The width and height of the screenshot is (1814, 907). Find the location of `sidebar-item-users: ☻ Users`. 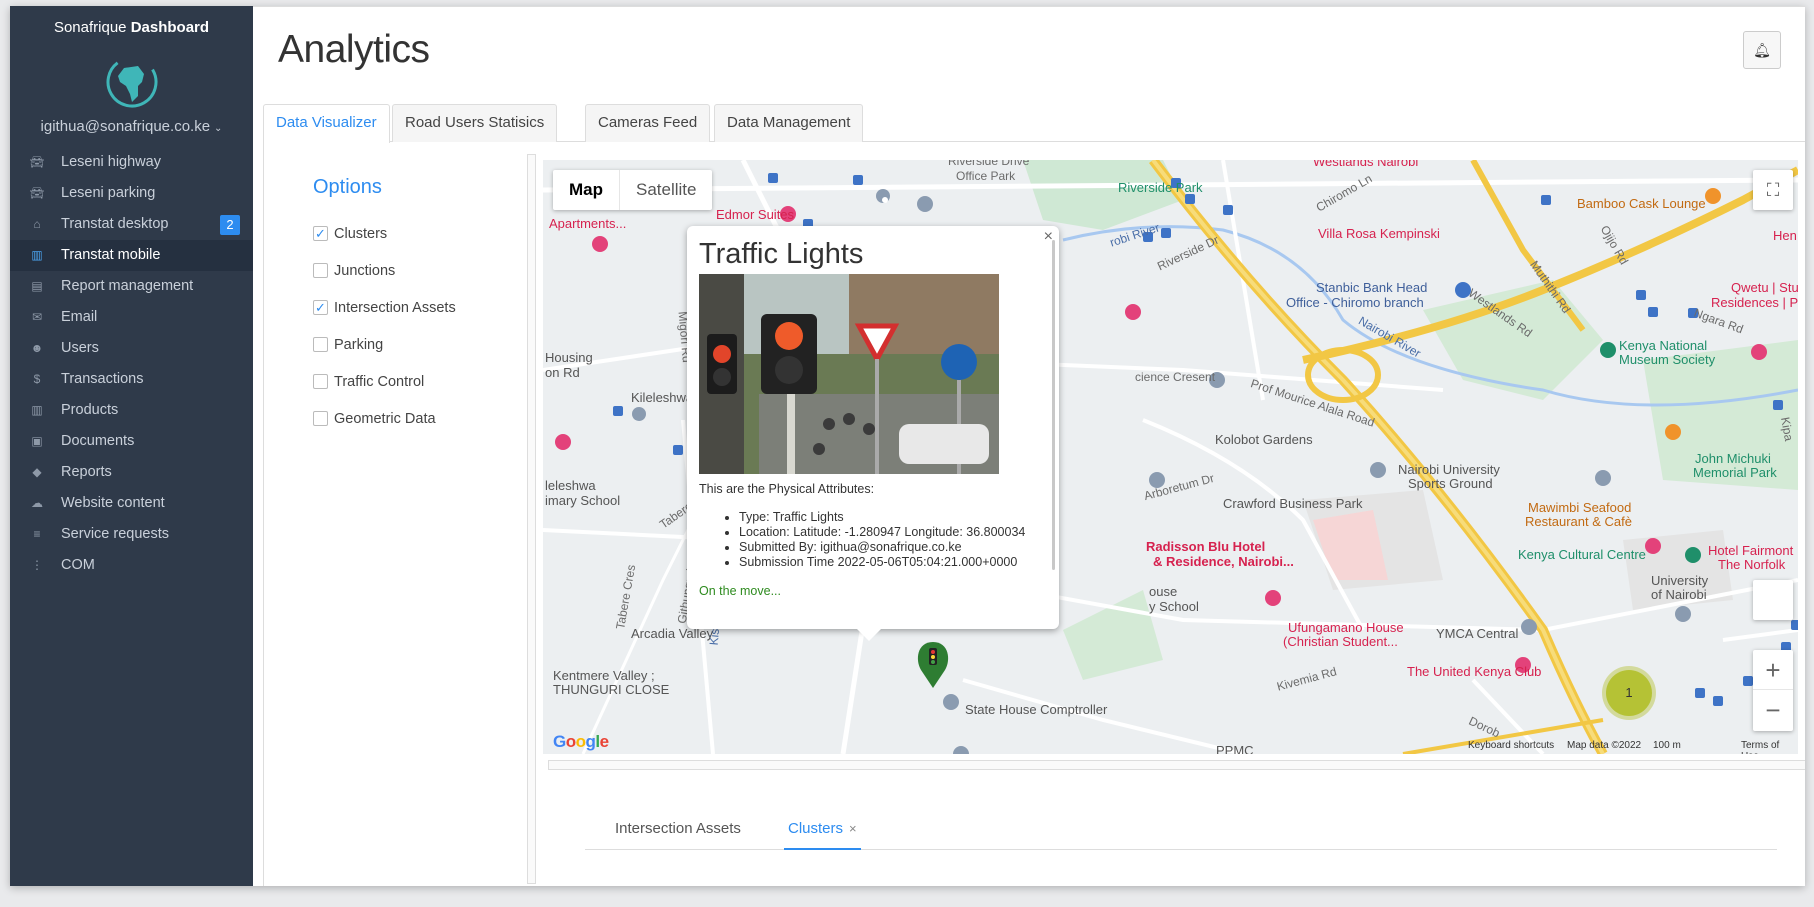

sidebar-item-users: ☻ Users is located at coordinates (131, 348).